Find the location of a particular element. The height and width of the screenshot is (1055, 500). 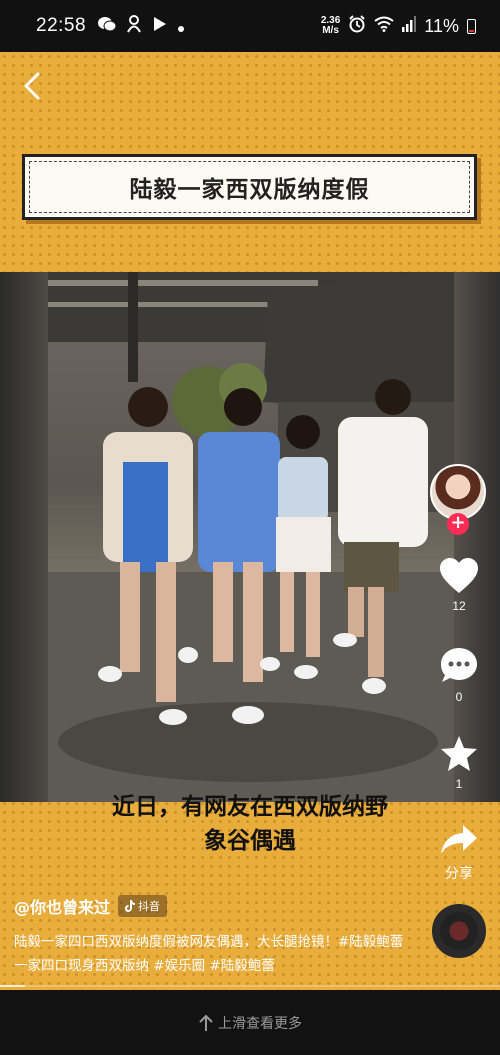

video-blur-right is located at coordinates (477, 537).